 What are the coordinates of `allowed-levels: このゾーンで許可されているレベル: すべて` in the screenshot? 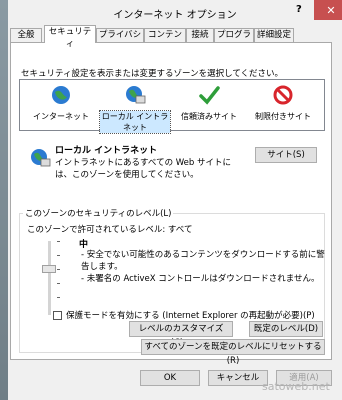 It's located at (110, 230).